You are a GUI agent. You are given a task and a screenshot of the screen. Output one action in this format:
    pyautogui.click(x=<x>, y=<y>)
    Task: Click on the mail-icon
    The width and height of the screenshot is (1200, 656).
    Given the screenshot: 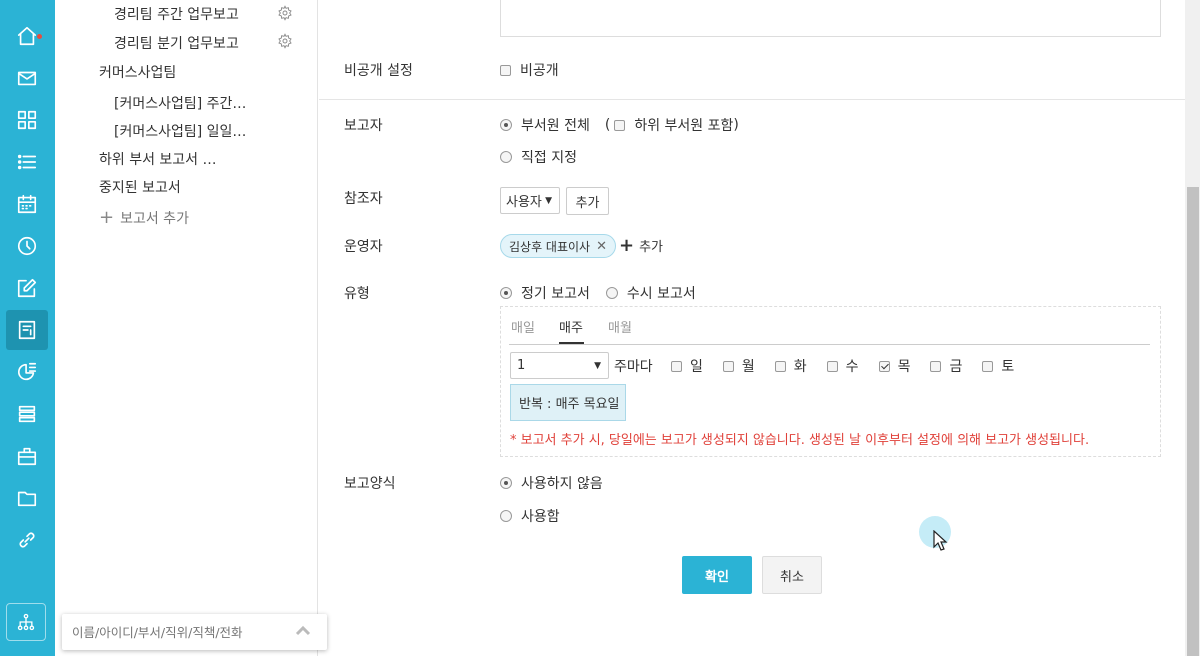 What is the action you would take?
    pyautogui.click(x=27, y=78)
    